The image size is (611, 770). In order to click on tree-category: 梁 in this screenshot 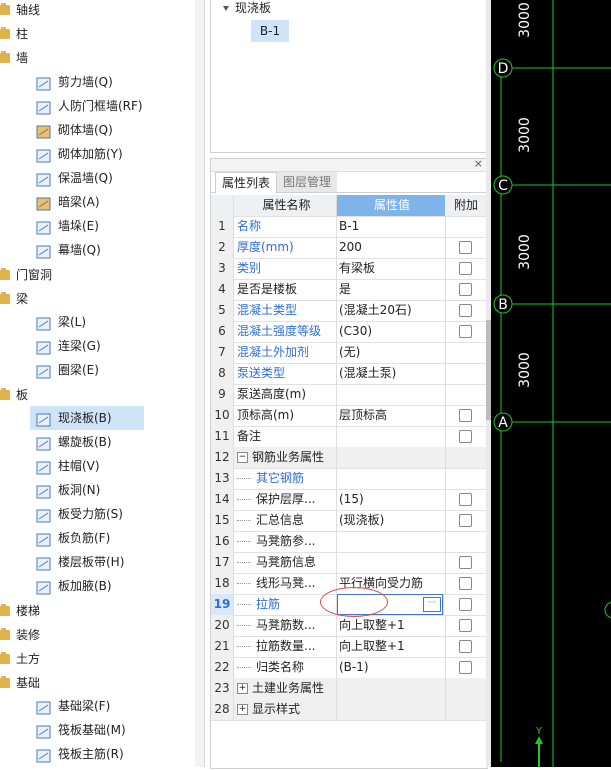, I will do `click(100, 299)`.